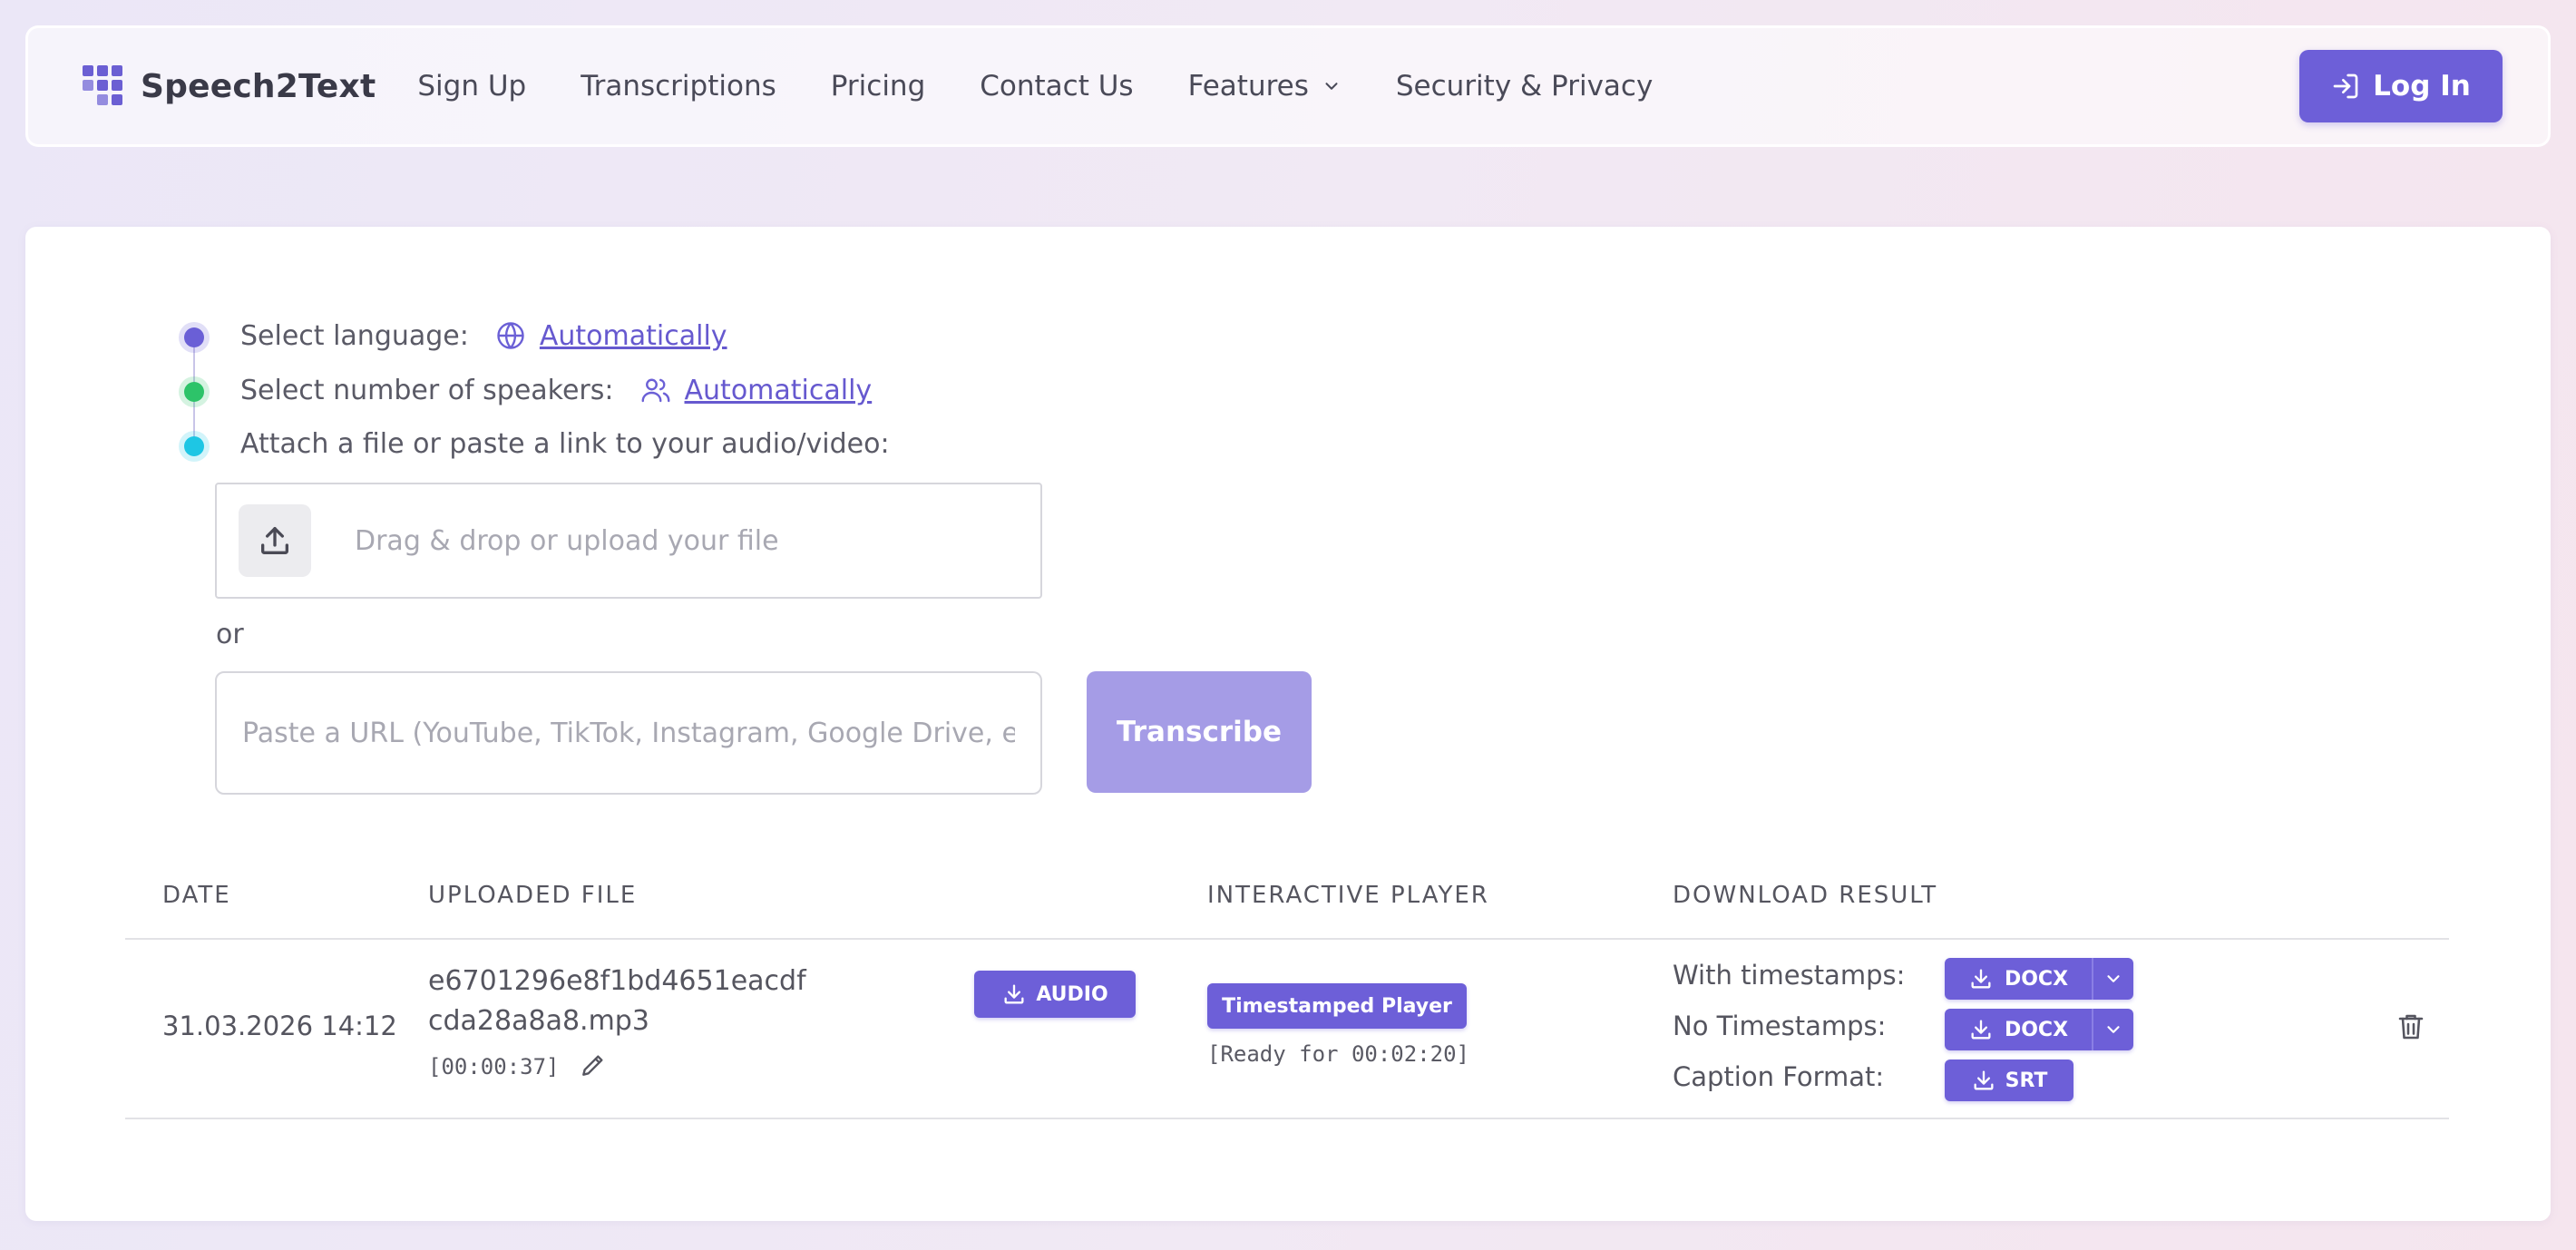  I want to click on step-language: Select language: Automatically, so click(483, 335).